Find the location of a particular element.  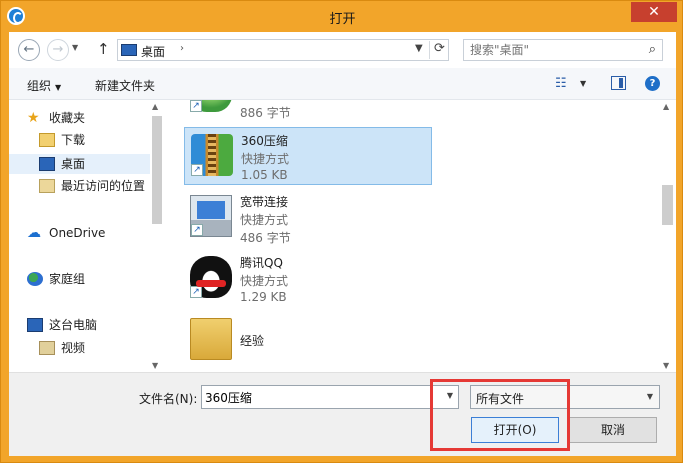

network-connection-icon: ↗ is located at coordinates (211, 216).